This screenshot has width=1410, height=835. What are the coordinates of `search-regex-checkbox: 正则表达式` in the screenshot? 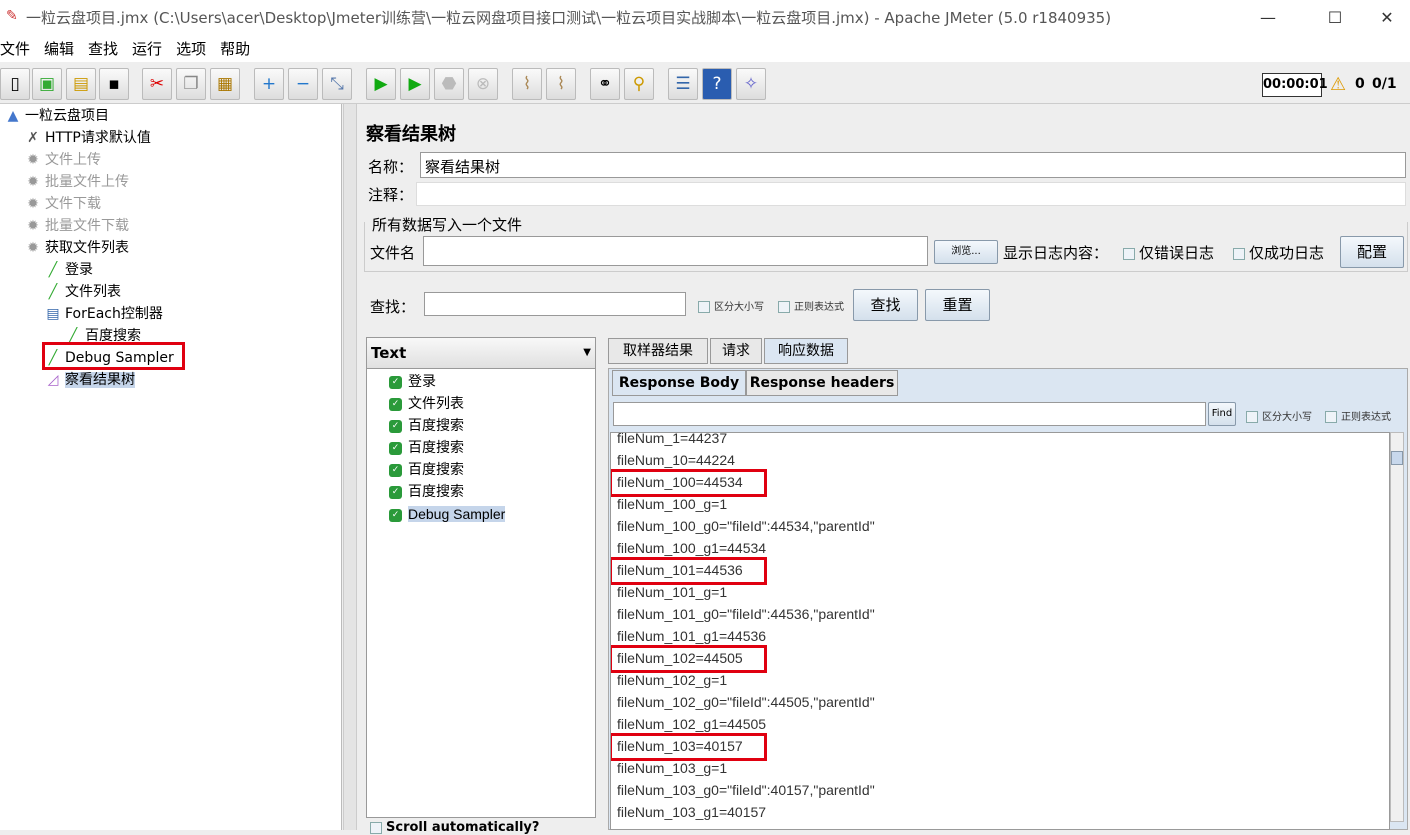 It's located at (811, 305).